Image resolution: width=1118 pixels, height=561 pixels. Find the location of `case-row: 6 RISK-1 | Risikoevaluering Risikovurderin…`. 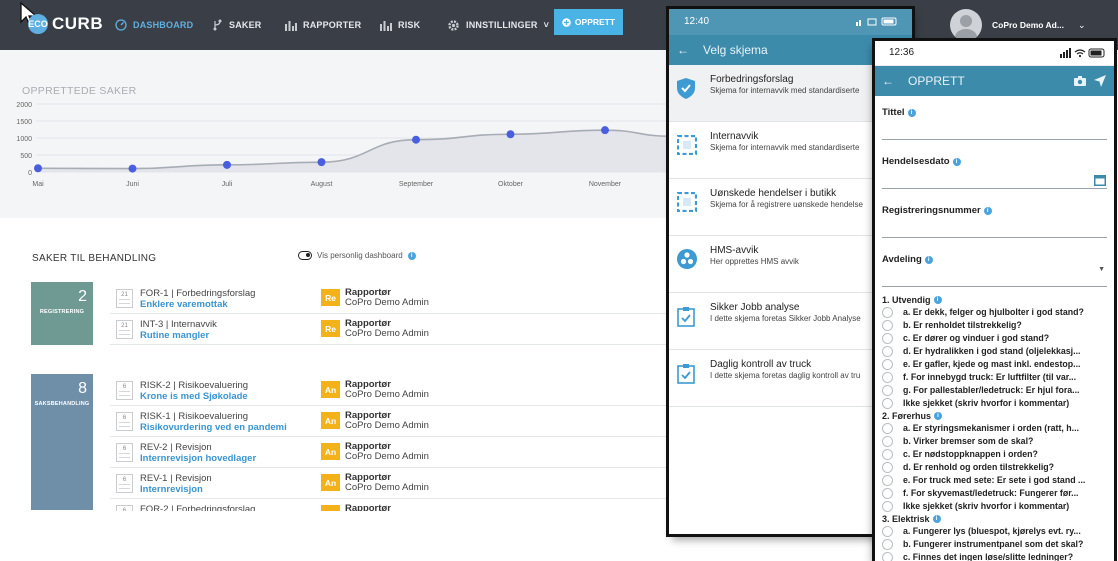

case-row: 6 RISK-1 | Risikoevaluering Risikovurderin… is located at coordinates (390, 421).